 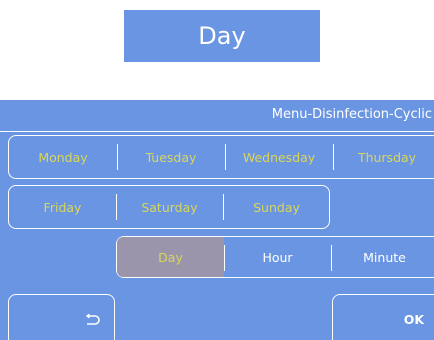 I want to click on unit-option-hour: Hour, so click(x=277, y=257).